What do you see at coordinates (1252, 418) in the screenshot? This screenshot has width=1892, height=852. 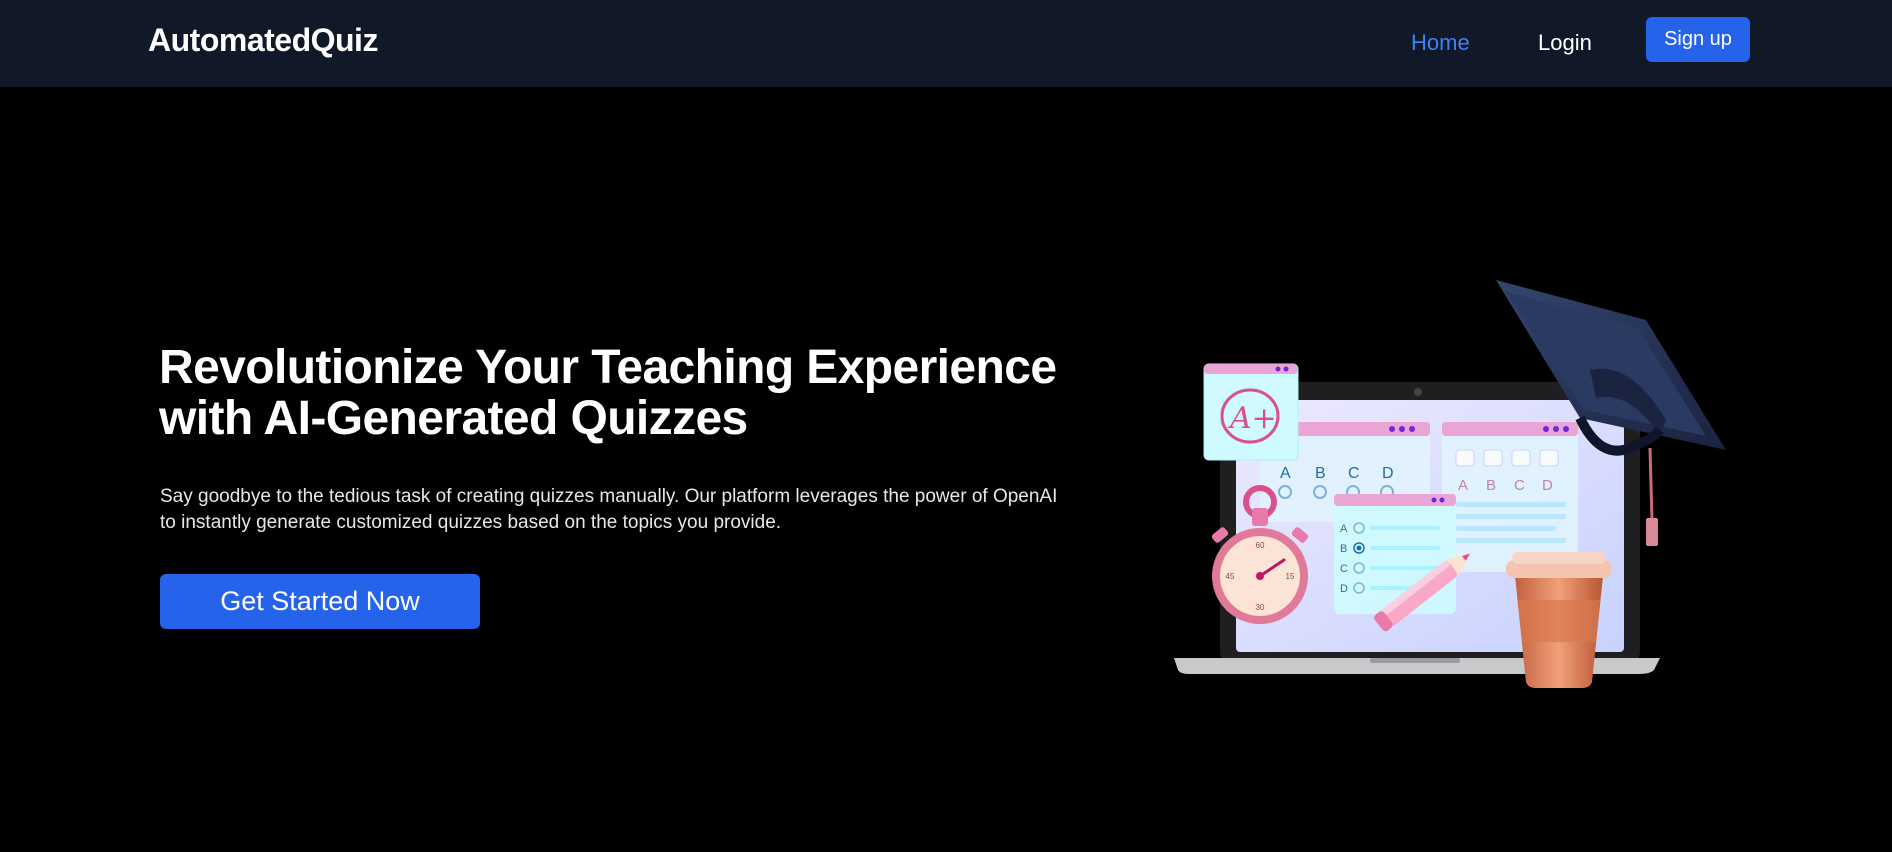 I see `svg-text: A+` at bounding box center [1252, 418].